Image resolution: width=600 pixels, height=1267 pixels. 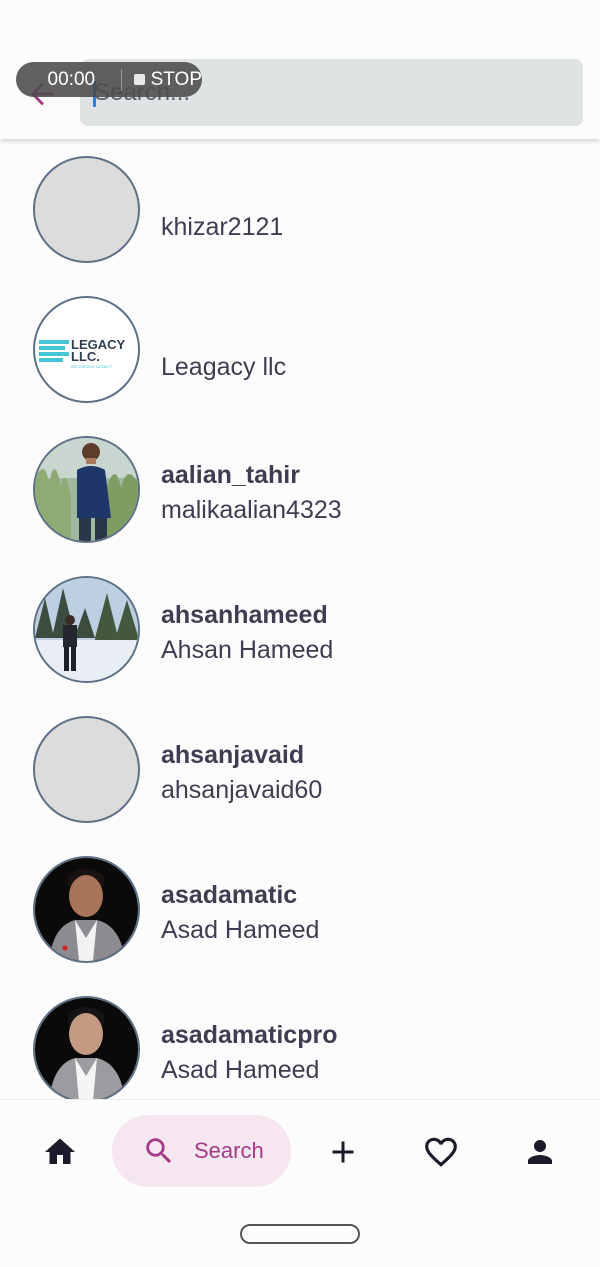 I want to click on home-icon, so click(x=60, y=1151).